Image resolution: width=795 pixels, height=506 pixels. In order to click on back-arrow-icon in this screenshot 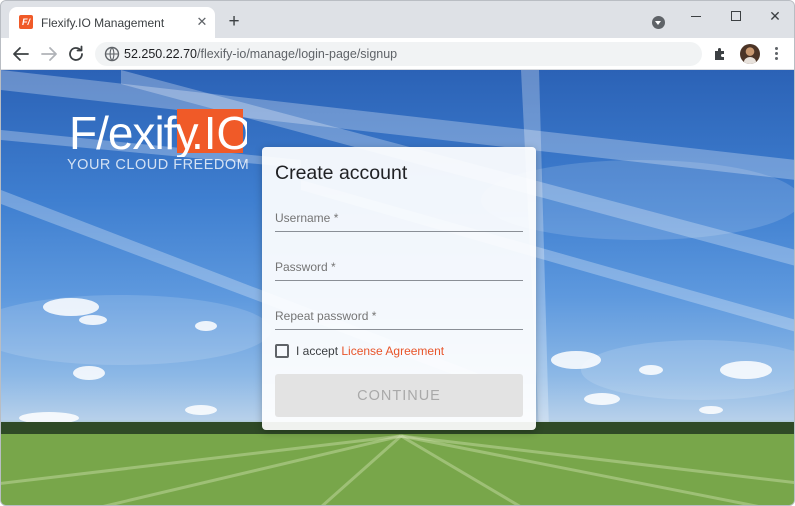, I will do `click(21, 54)`.